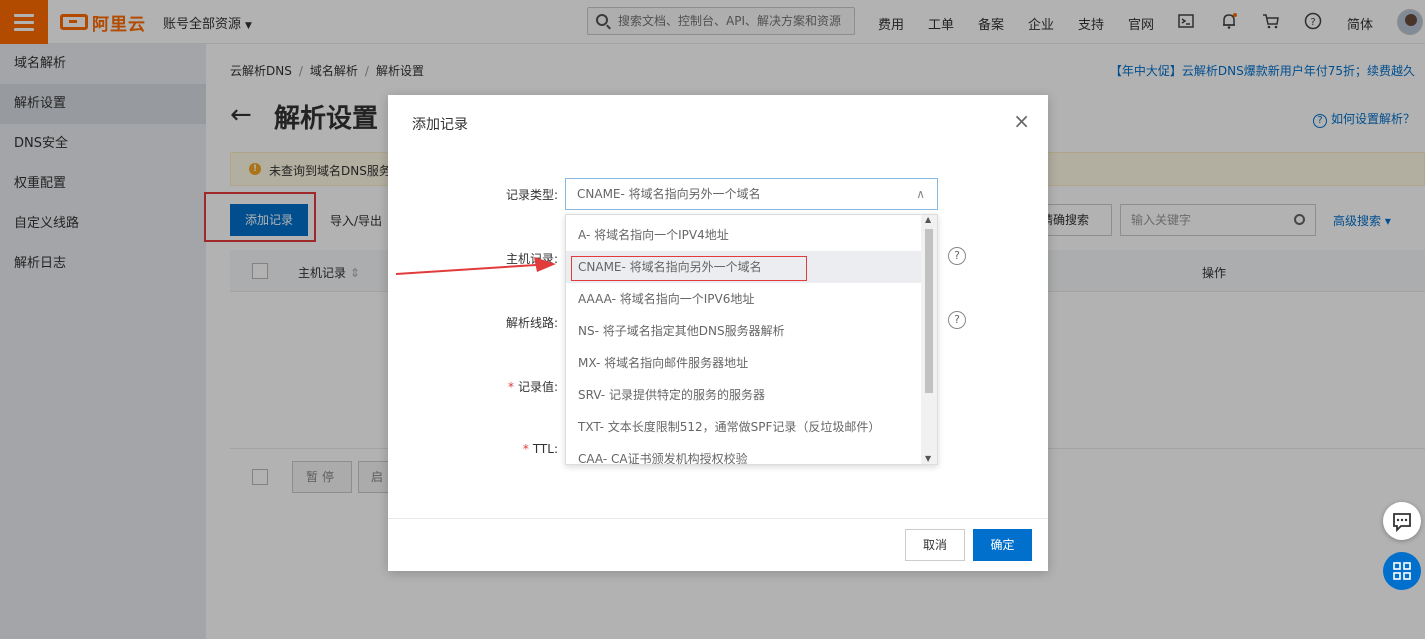  Describe the element at coordinates (1021, 121) in the screenshot. I see `close-icon: ×` at that location.